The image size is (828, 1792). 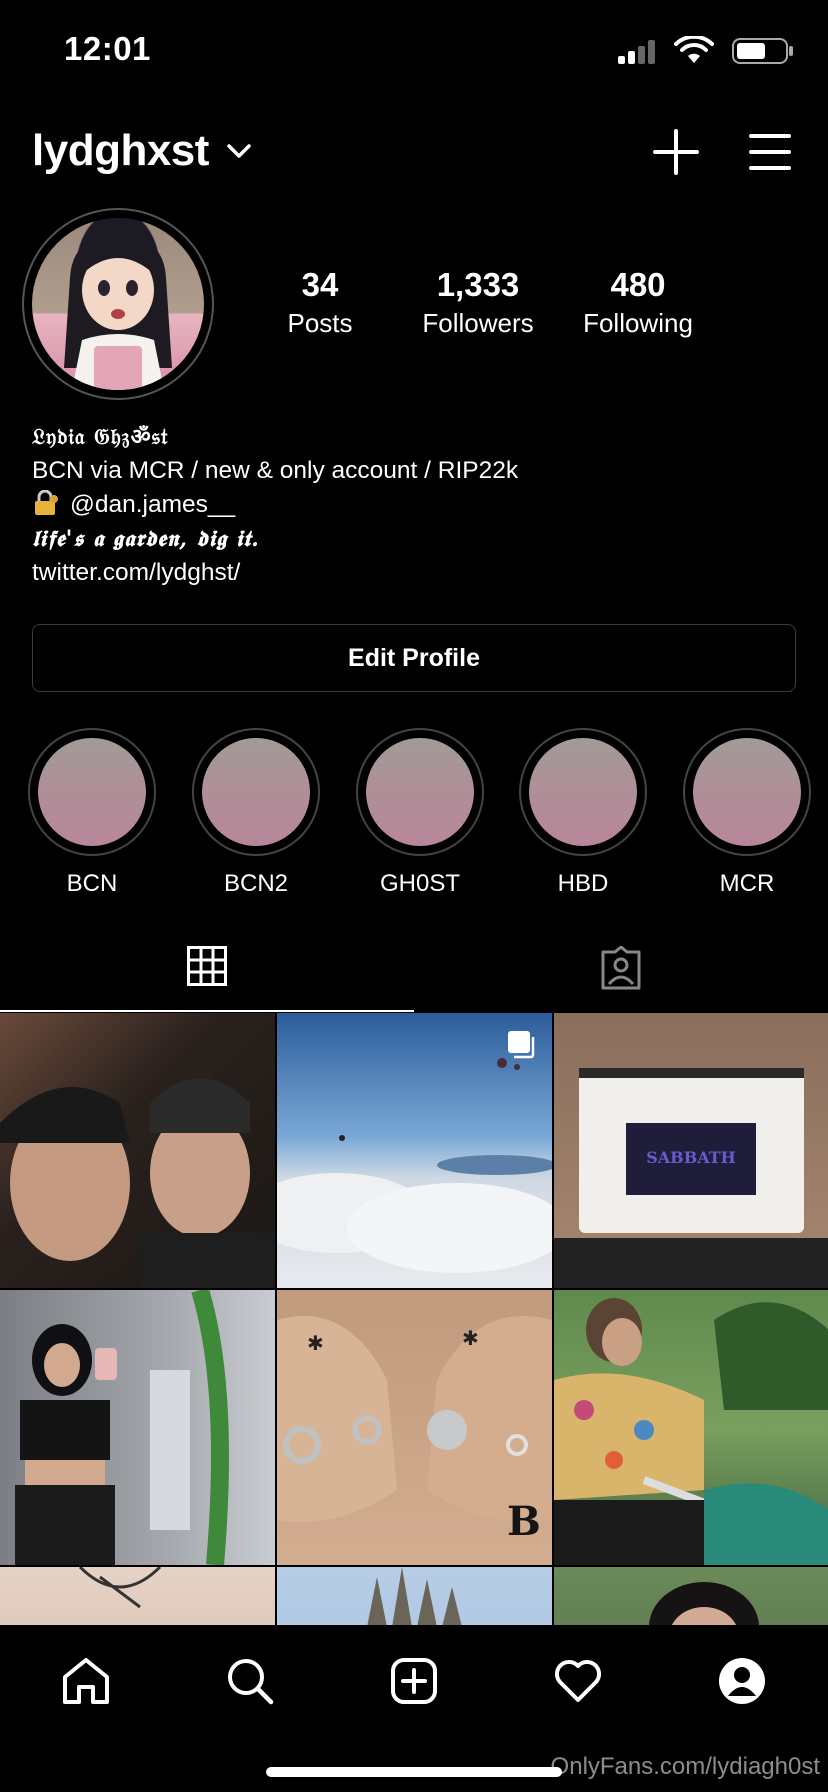 What do you see at coordinates (691, 1157) in the screenshot?
I see `svg-text: SABBATH` at bounding box center [691, 1157].